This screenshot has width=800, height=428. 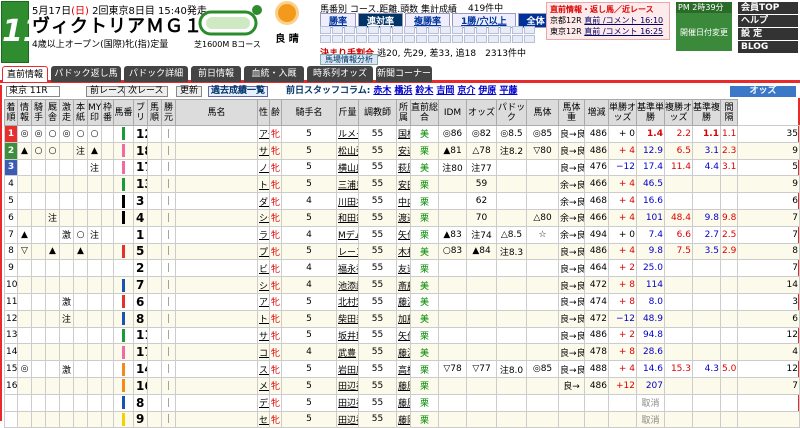 I want to click on horse-name-link: サトノガーネット, so click(x=263, y=335).